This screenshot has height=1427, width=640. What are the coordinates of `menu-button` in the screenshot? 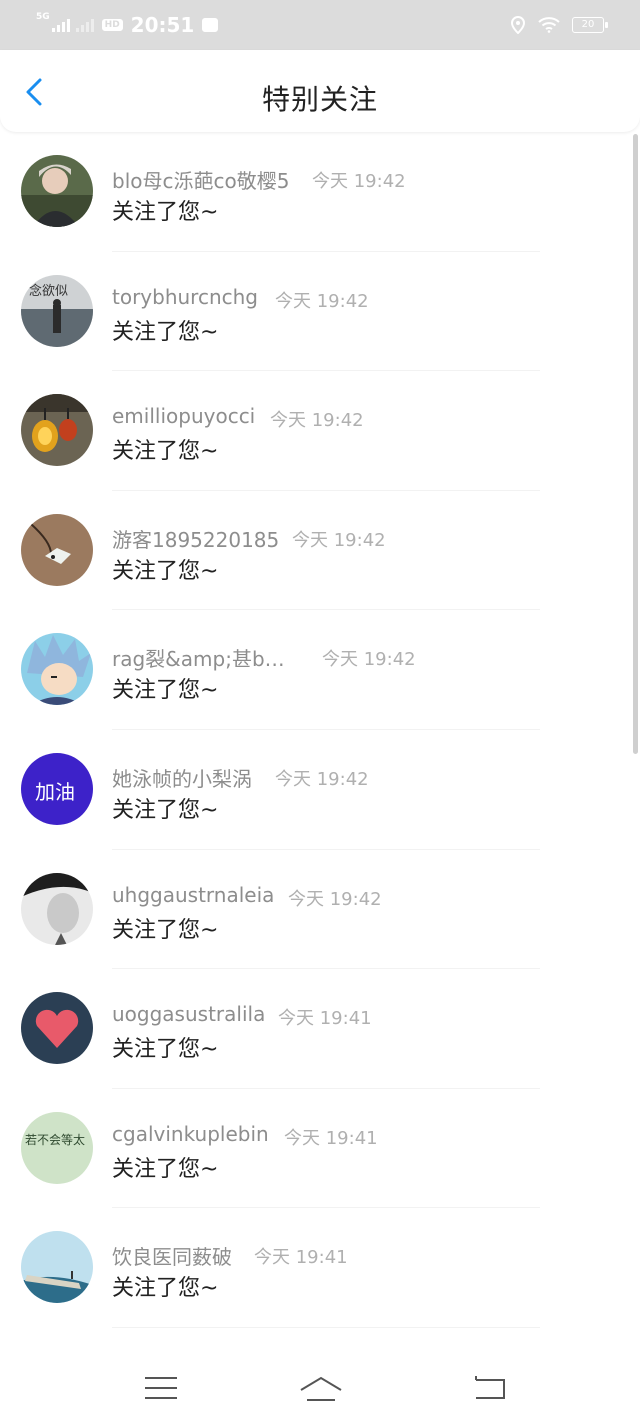 It's located at (161, 1388).